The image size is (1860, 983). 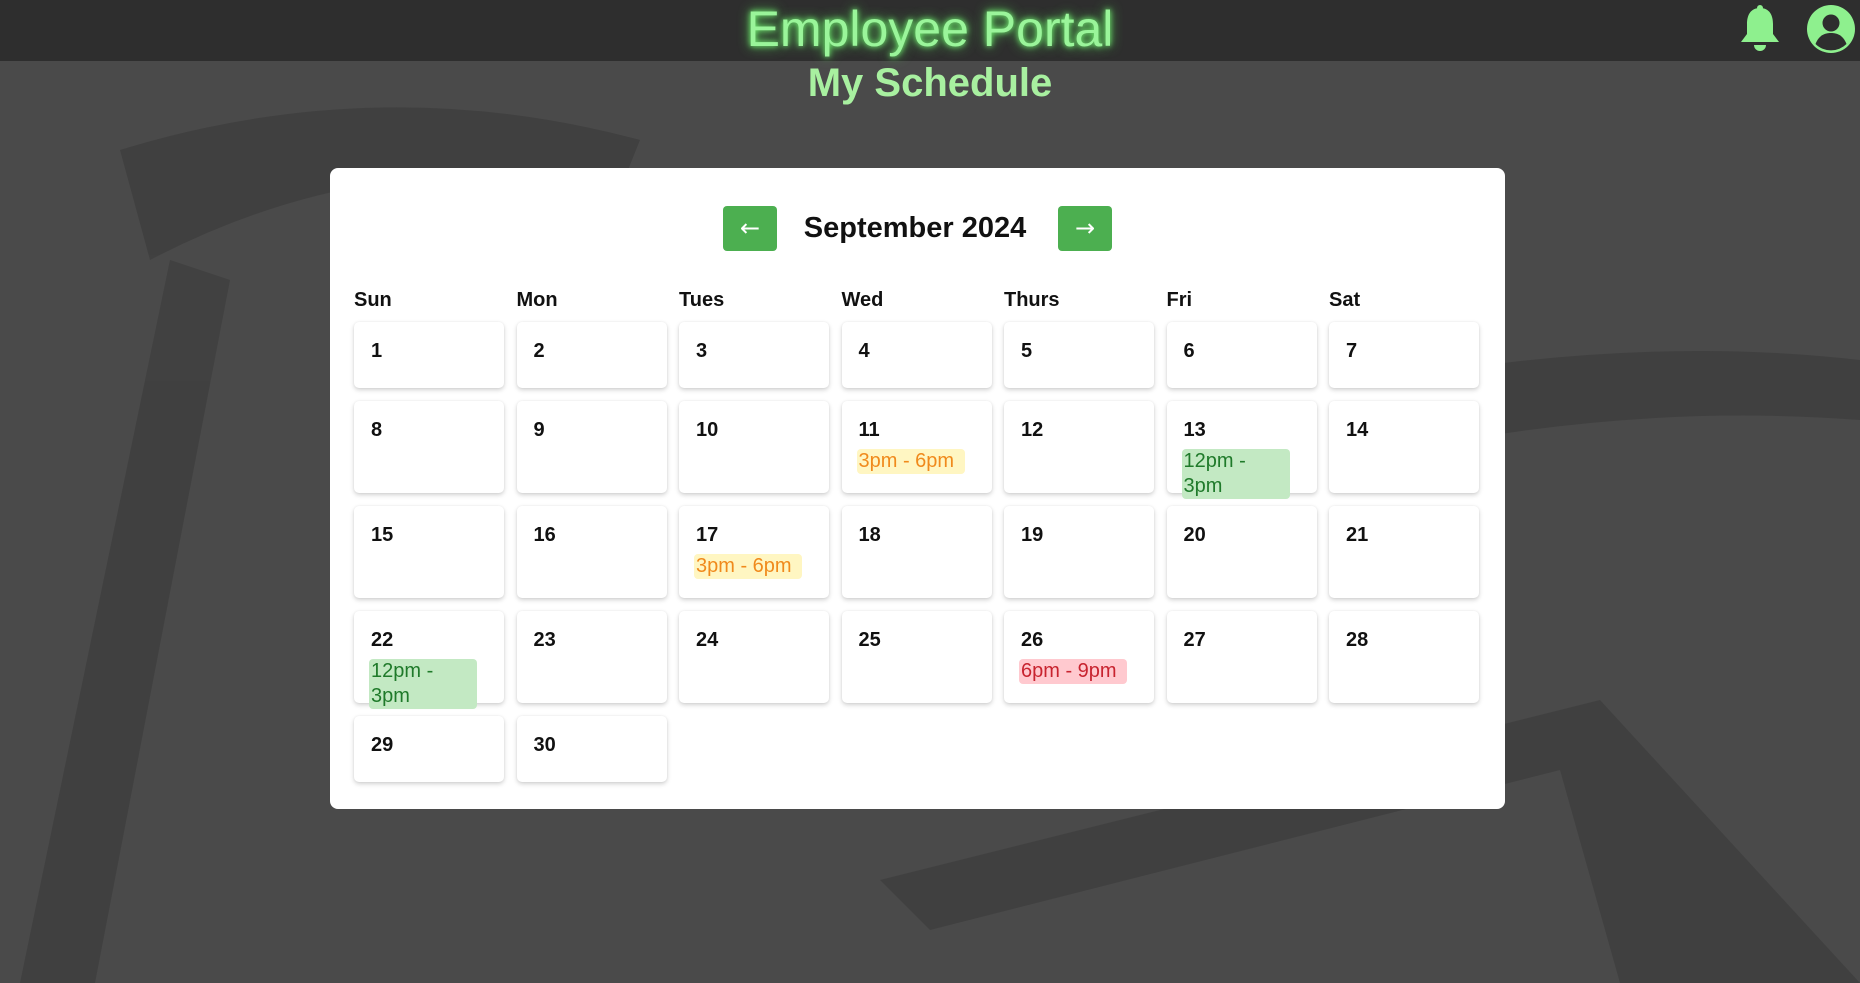 What do you see at coordinates (1079, 657) in the screenshot?
I see `calendar-day-cell: 26 6pm - 9pm` at bounding box center [1079, 657].